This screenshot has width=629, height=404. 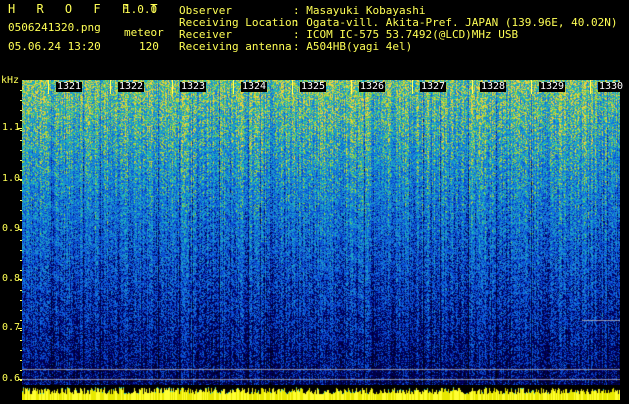 What do you see at coordinates (239, 22) in the screenshot?
I see `location-label: Receiving Location` at bounding box center [239, 22].